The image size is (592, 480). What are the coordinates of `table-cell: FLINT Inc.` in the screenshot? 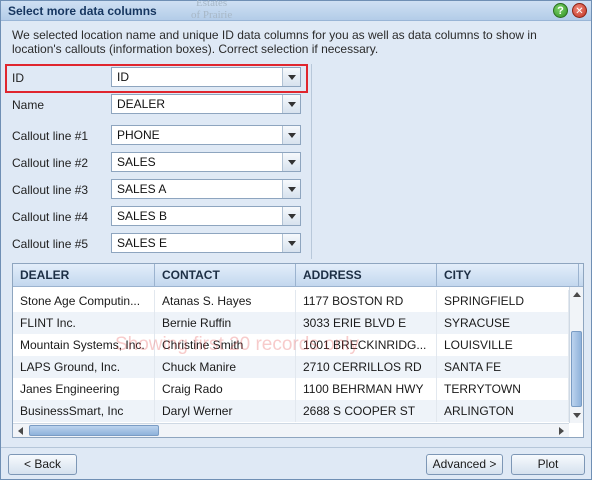 It's located at (84, 323).